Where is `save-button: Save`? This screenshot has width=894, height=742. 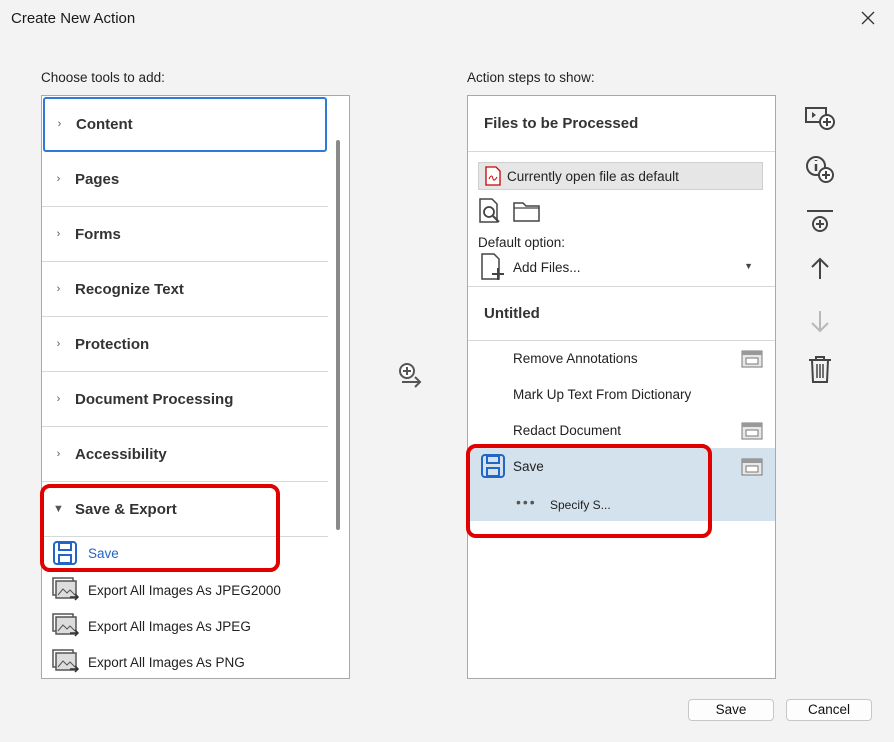
save-button: Save is located at coordinates (731, 710).